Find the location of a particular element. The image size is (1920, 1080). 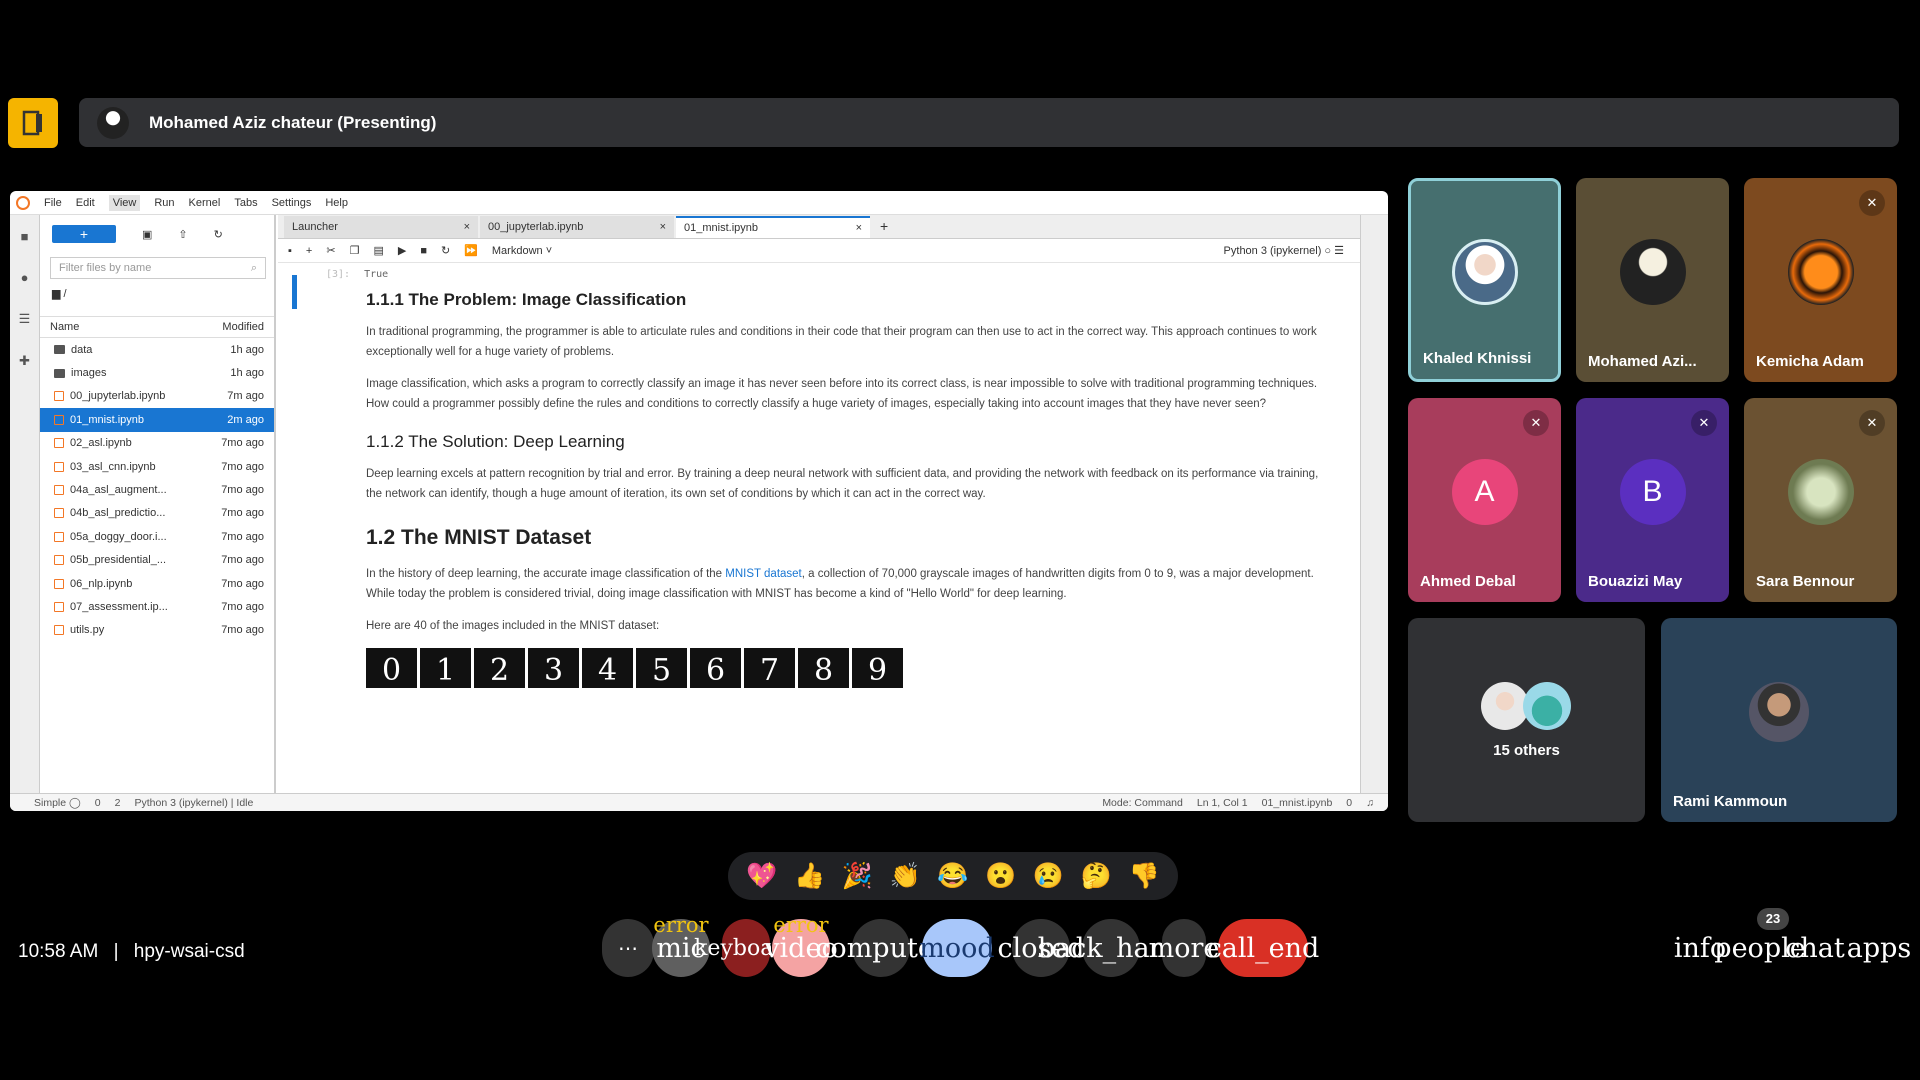

participant-tile-bouazizi: ✕ B Bouazizi May is located at coordinates (1652, 500).